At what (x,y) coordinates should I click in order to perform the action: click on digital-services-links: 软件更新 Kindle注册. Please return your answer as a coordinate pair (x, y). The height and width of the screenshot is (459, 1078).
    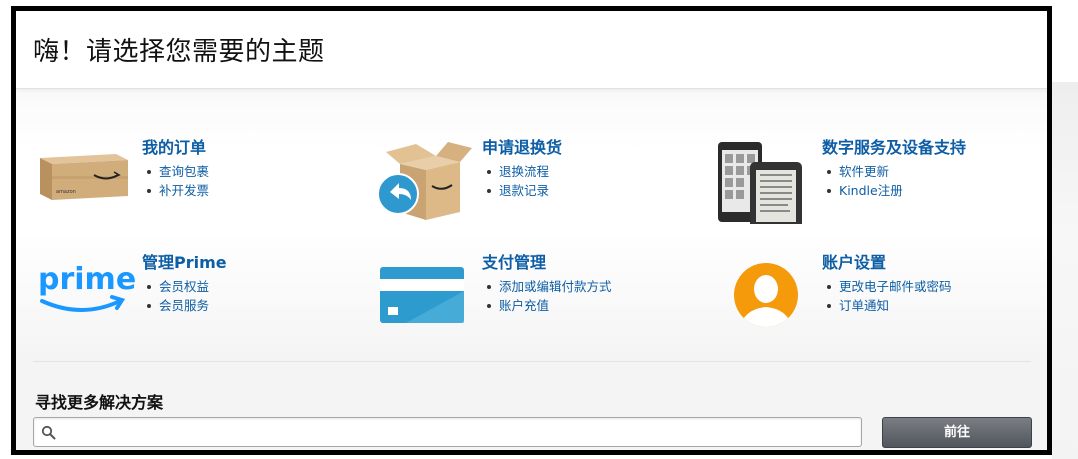
    Looking at the image, I should click on (862, 181).